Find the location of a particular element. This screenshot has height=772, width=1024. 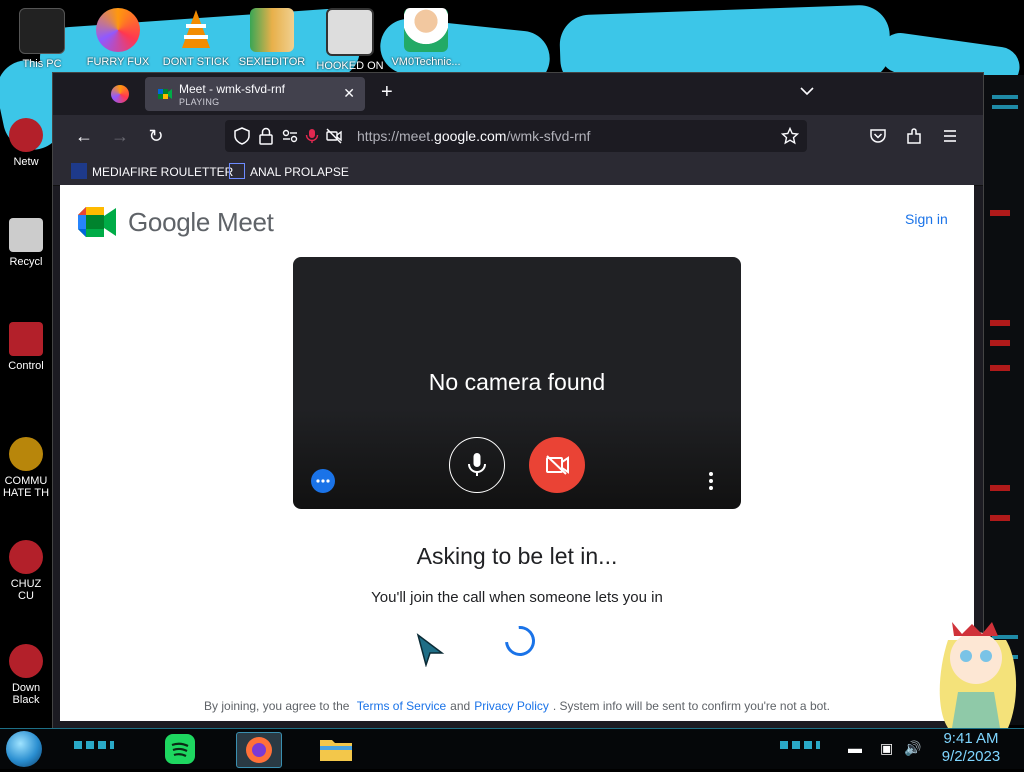

desktop-icon-chuz: CHUZ CU is located at coordinates (26, 565).